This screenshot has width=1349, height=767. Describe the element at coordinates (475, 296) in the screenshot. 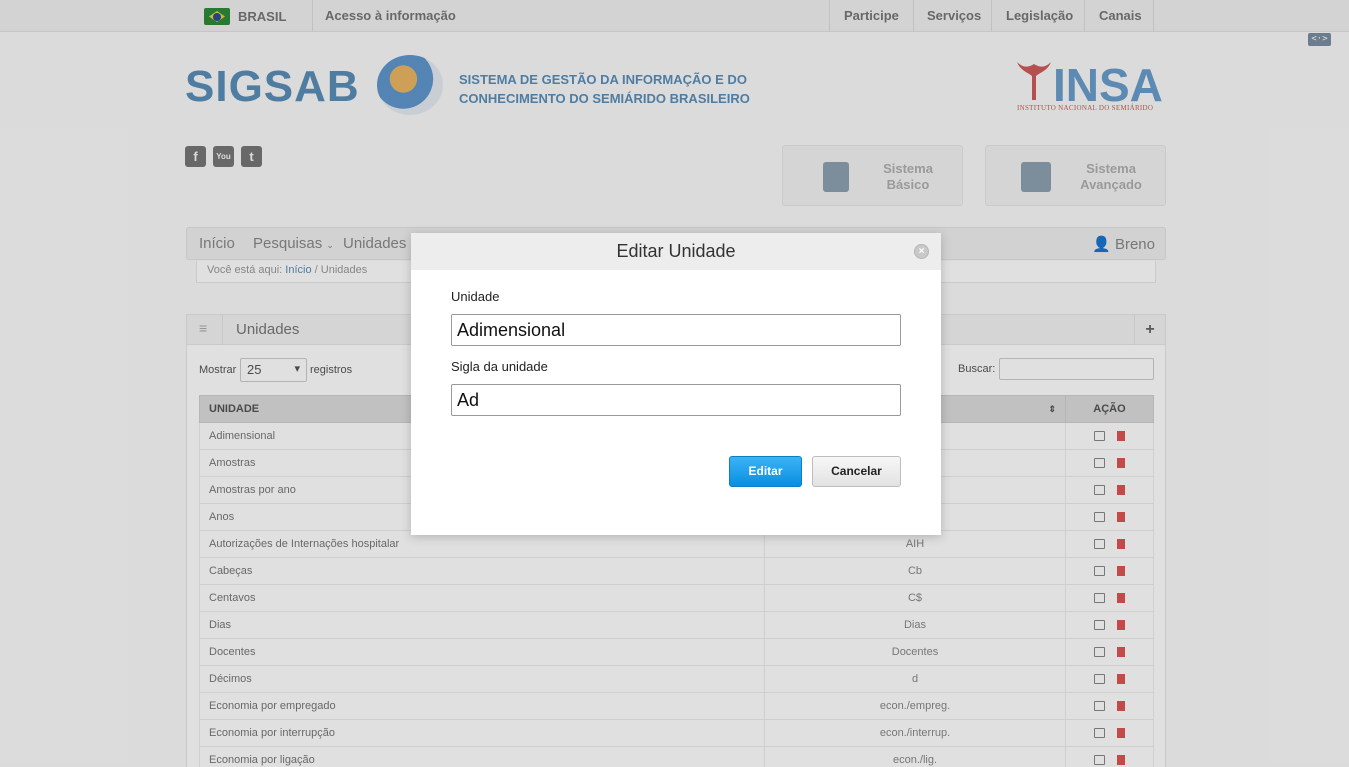

I see `unidade-label: Unidade` at that location.